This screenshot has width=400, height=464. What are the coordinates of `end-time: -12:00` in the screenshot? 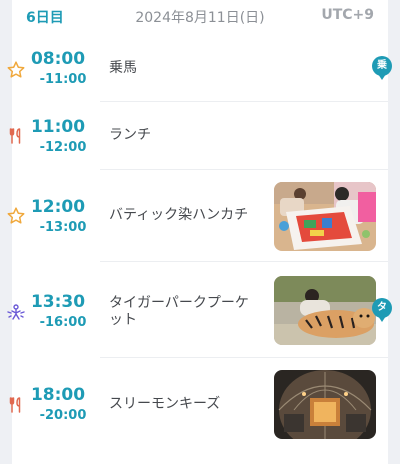 It's located at (63, 147).